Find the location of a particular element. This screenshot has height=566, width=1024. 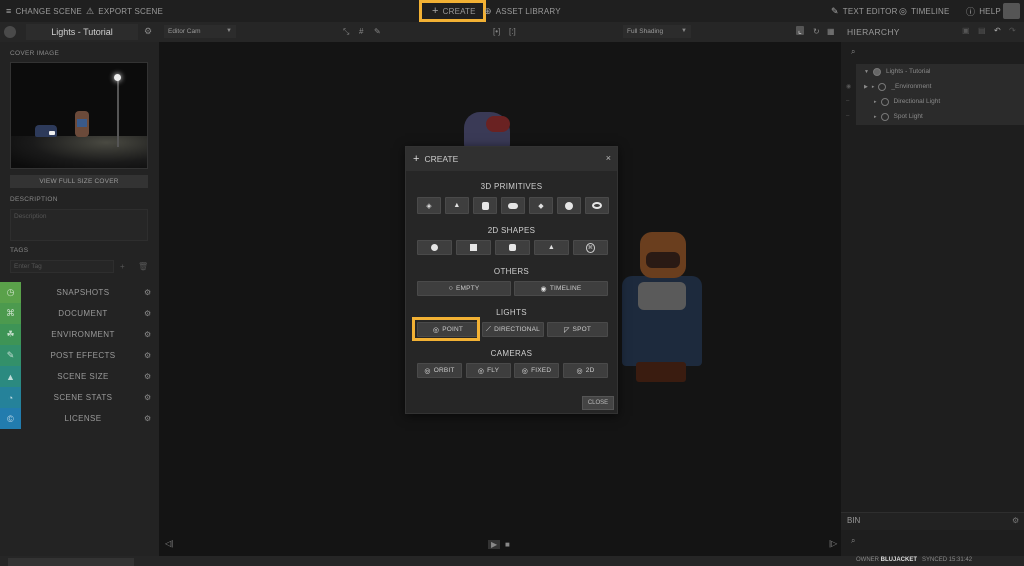

section-license: © LICENSE ⚙ is located at coordinates (79, 418).